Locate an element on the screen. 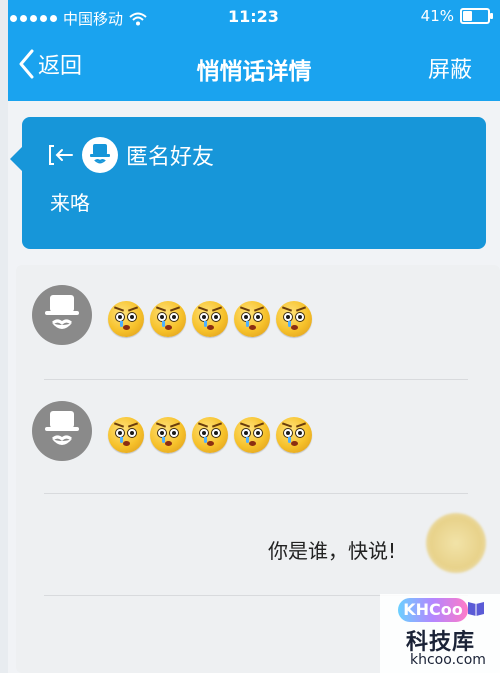  book-icon is located at coordinates (476, 609).